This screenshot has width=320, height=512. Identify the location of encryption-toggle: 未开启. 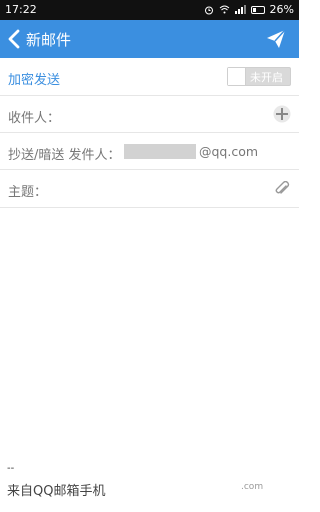
(259, 76).